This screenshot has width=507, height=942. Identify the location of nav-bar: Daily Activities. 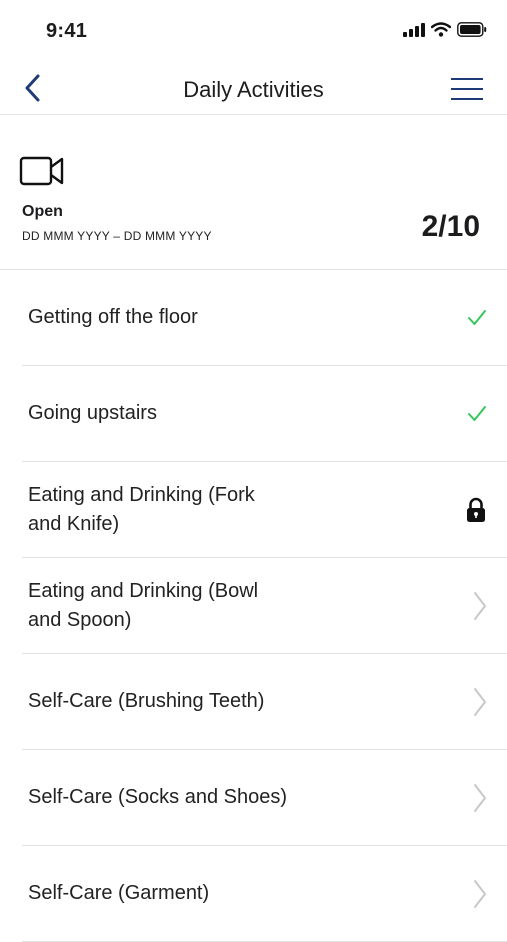
(253, 88).